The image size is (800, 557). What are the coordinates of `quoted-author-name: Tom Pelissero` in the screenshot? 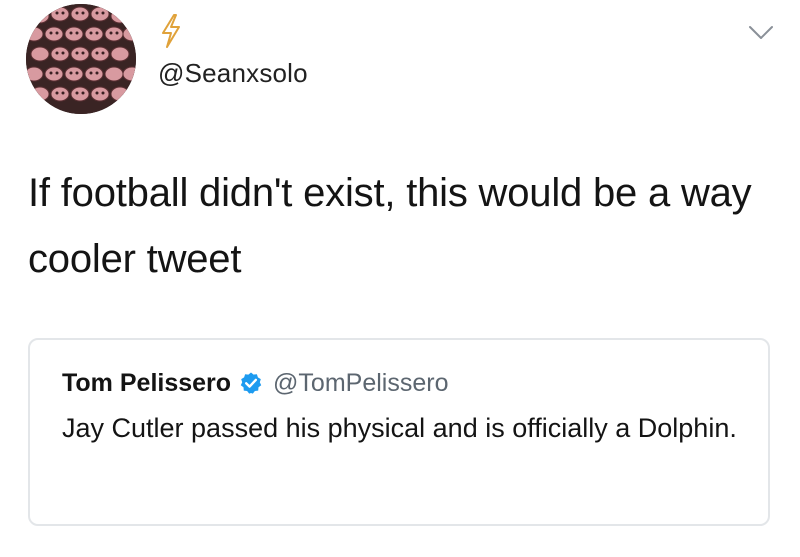 It's located at (147, 382).